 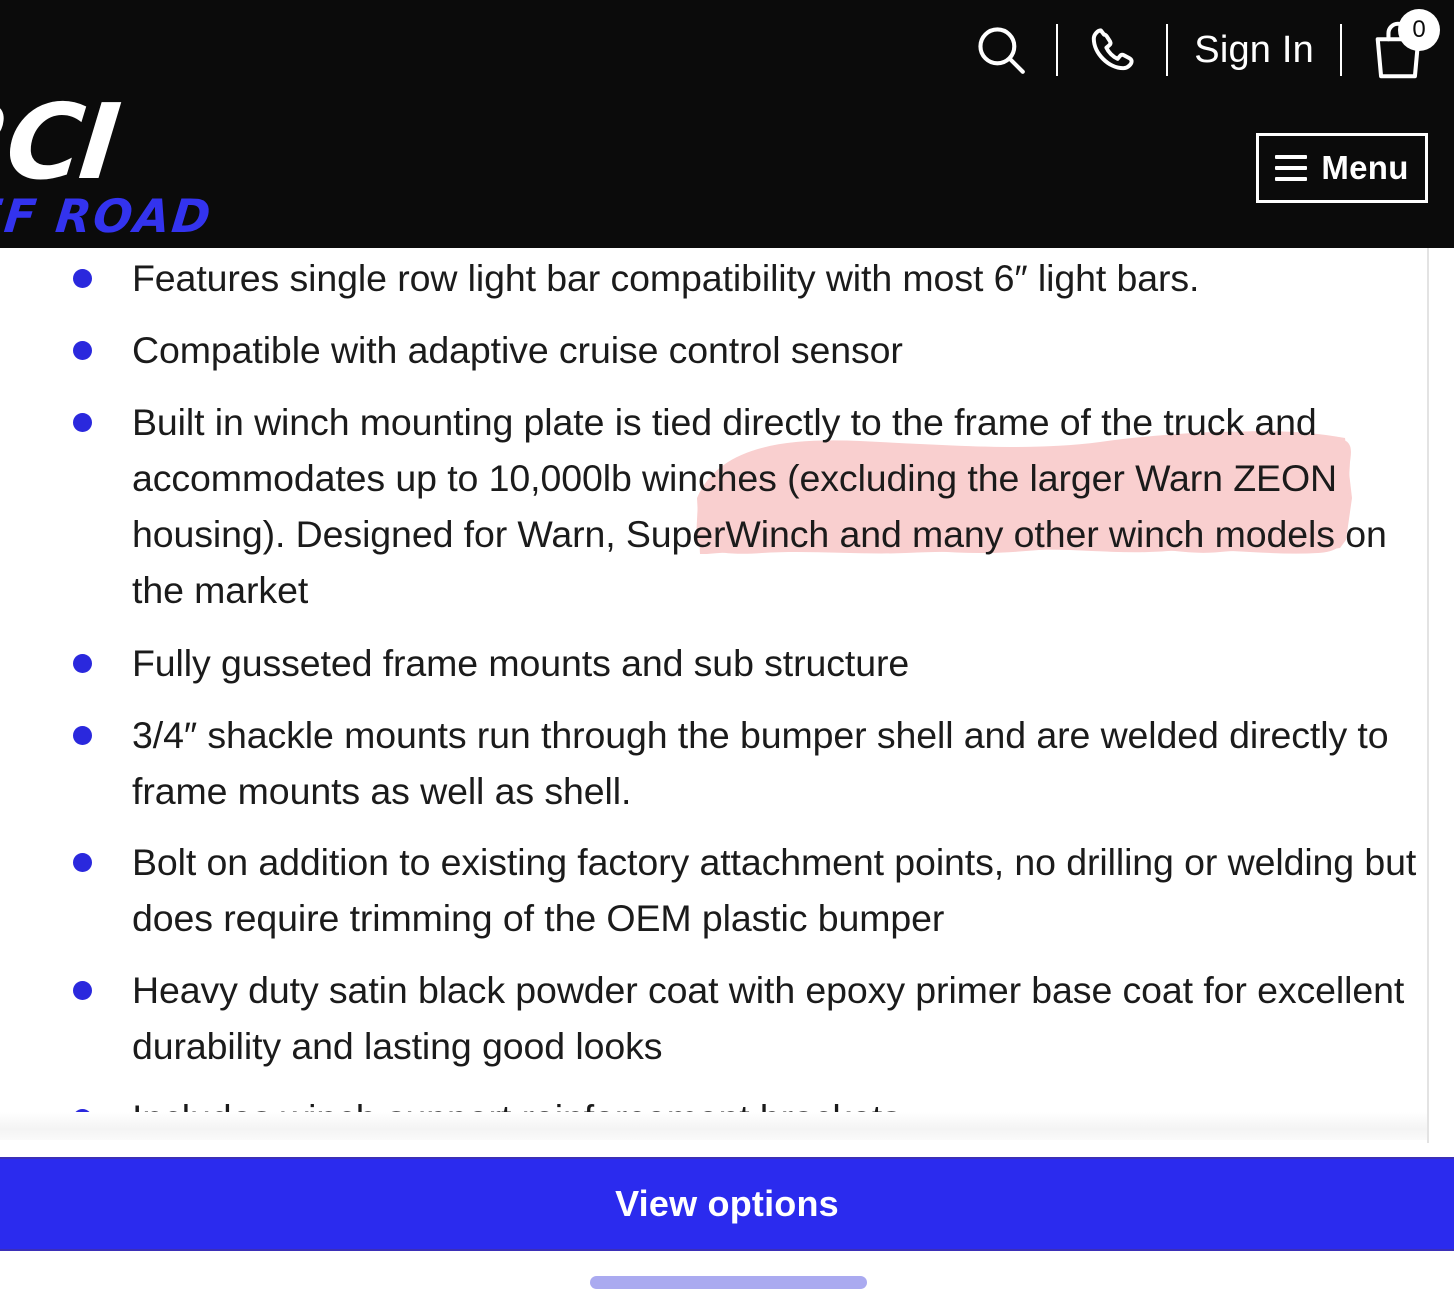 What do you see at coordinates (108, 215) in the screenshot?
I see `logo-tagline: OFF ROAD` at bounding box center [108, 215].